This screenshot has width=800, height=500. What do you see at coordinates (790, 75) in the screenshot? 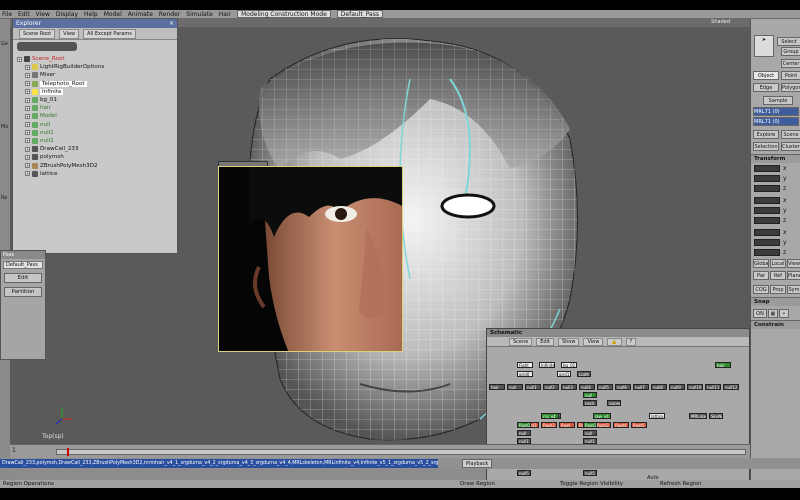
I see `point-tab: Point` at bounding box center [790, 75].